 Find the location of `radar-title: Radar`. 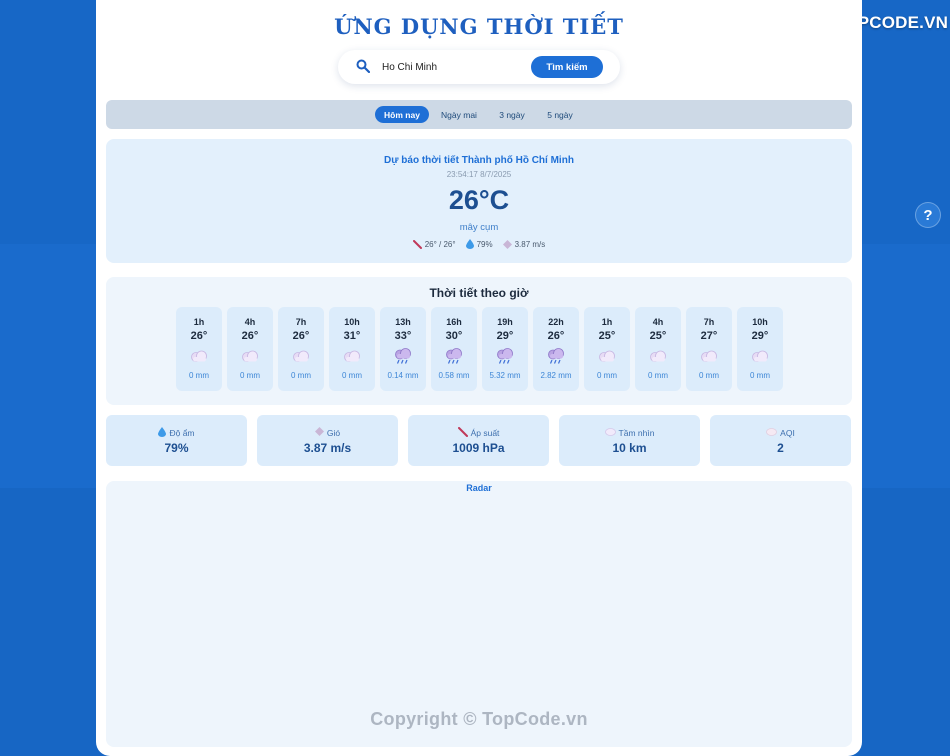

radar-title: Radar is located at coordinates (479, 488).